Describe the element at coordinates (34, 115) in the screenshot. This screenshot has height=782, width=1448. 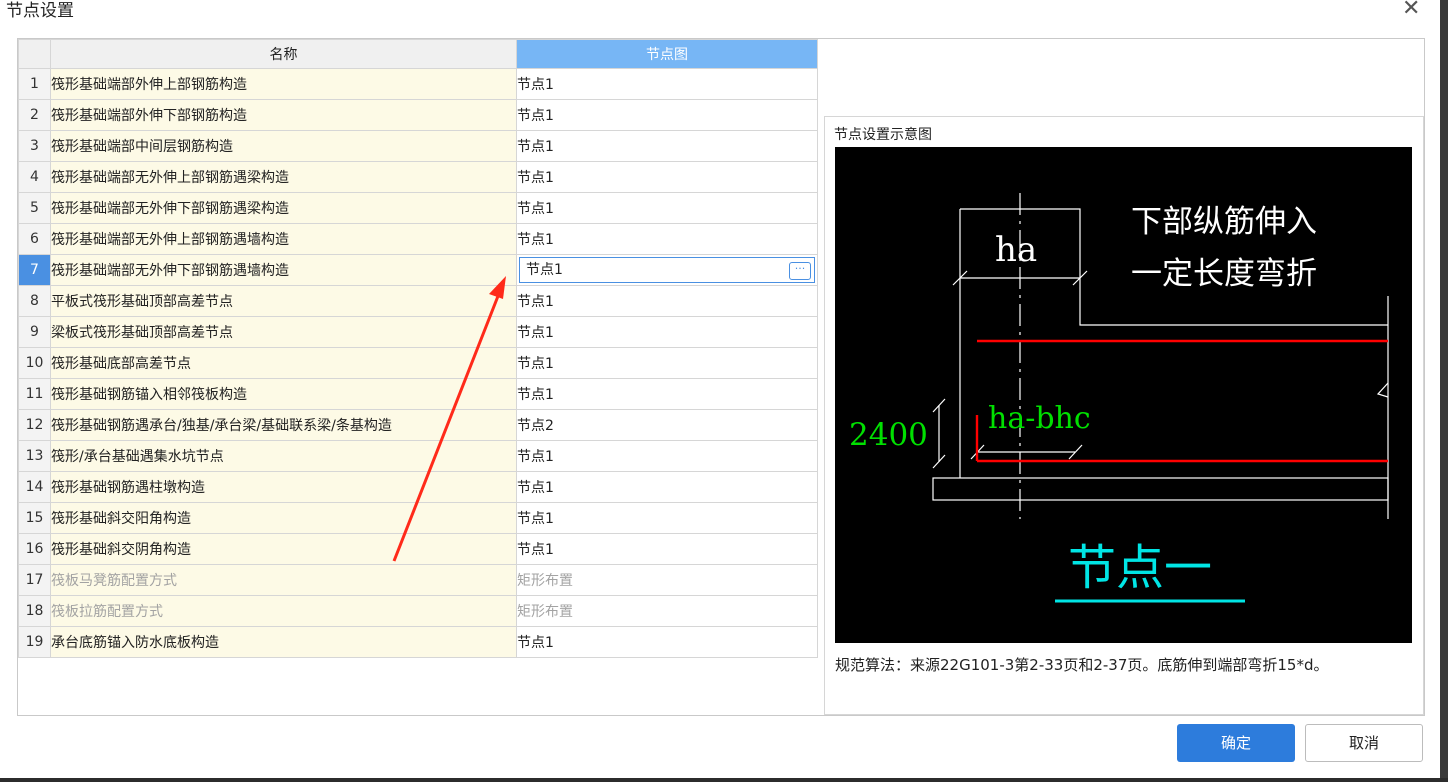
I see `row-index: 2` at that location.